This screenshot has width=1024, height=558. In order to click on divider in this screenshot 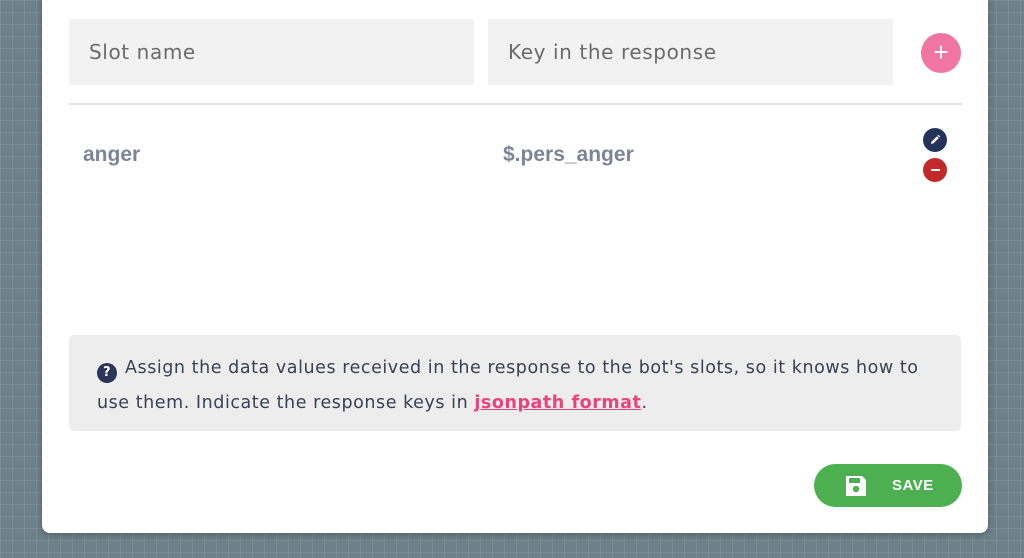, I will do `click(515, 104)`.